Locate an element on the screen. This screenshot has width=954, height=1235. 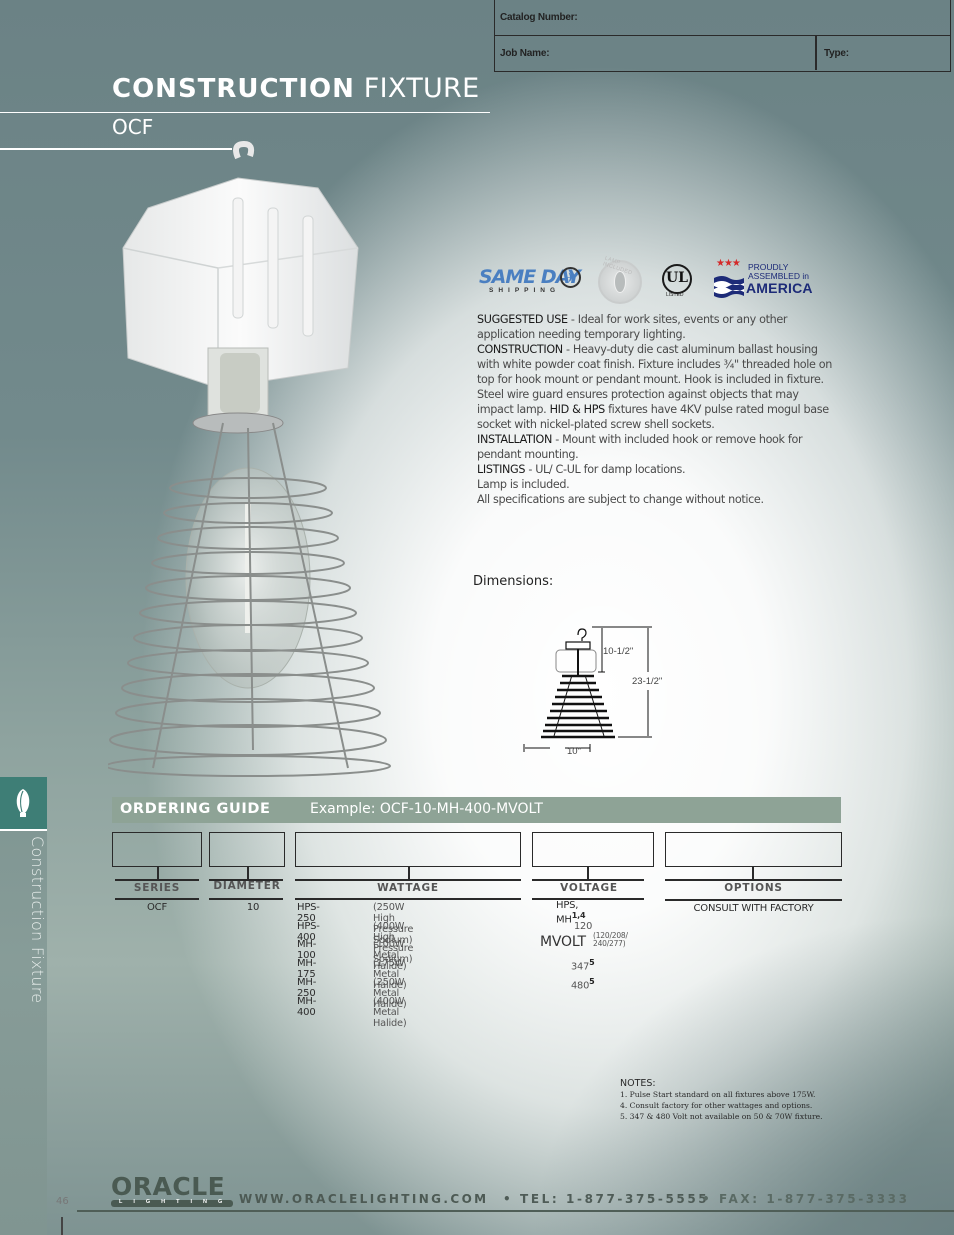
title-bold: CONSTRUCTION is located at coordinates (233, 89).